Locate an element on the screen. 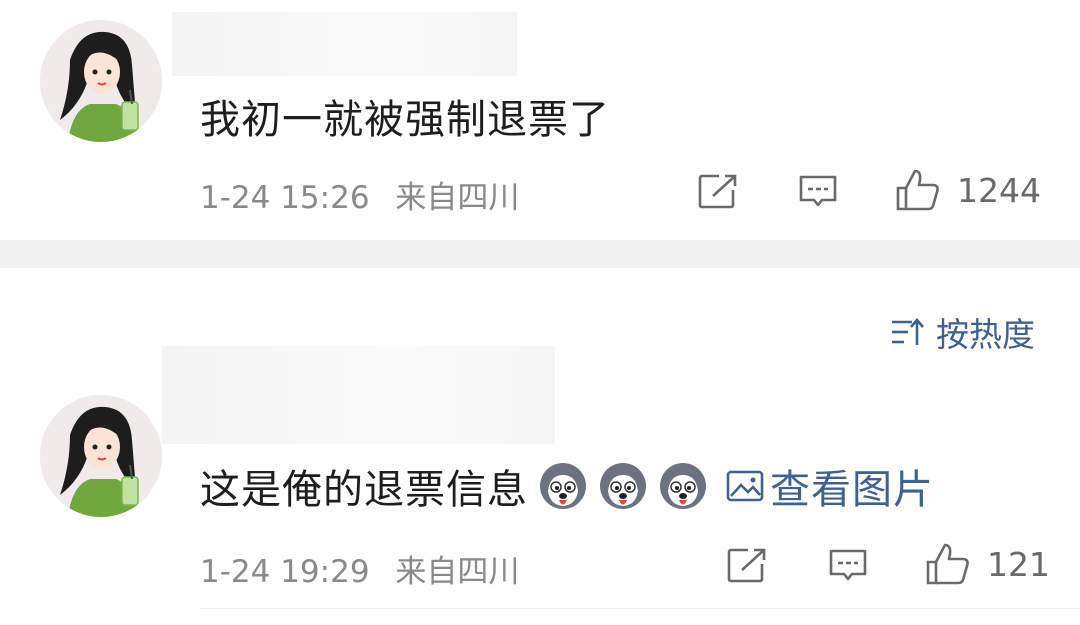 The image size is (1080, 625). section-divider is located at coordinates (540, 254).